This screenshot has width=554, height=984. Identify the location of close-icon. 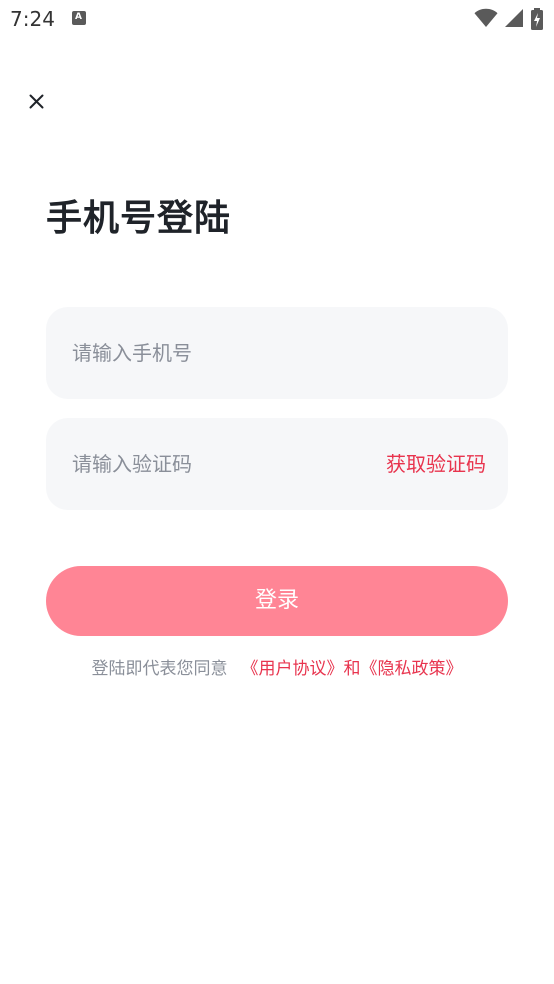
(36, 101).